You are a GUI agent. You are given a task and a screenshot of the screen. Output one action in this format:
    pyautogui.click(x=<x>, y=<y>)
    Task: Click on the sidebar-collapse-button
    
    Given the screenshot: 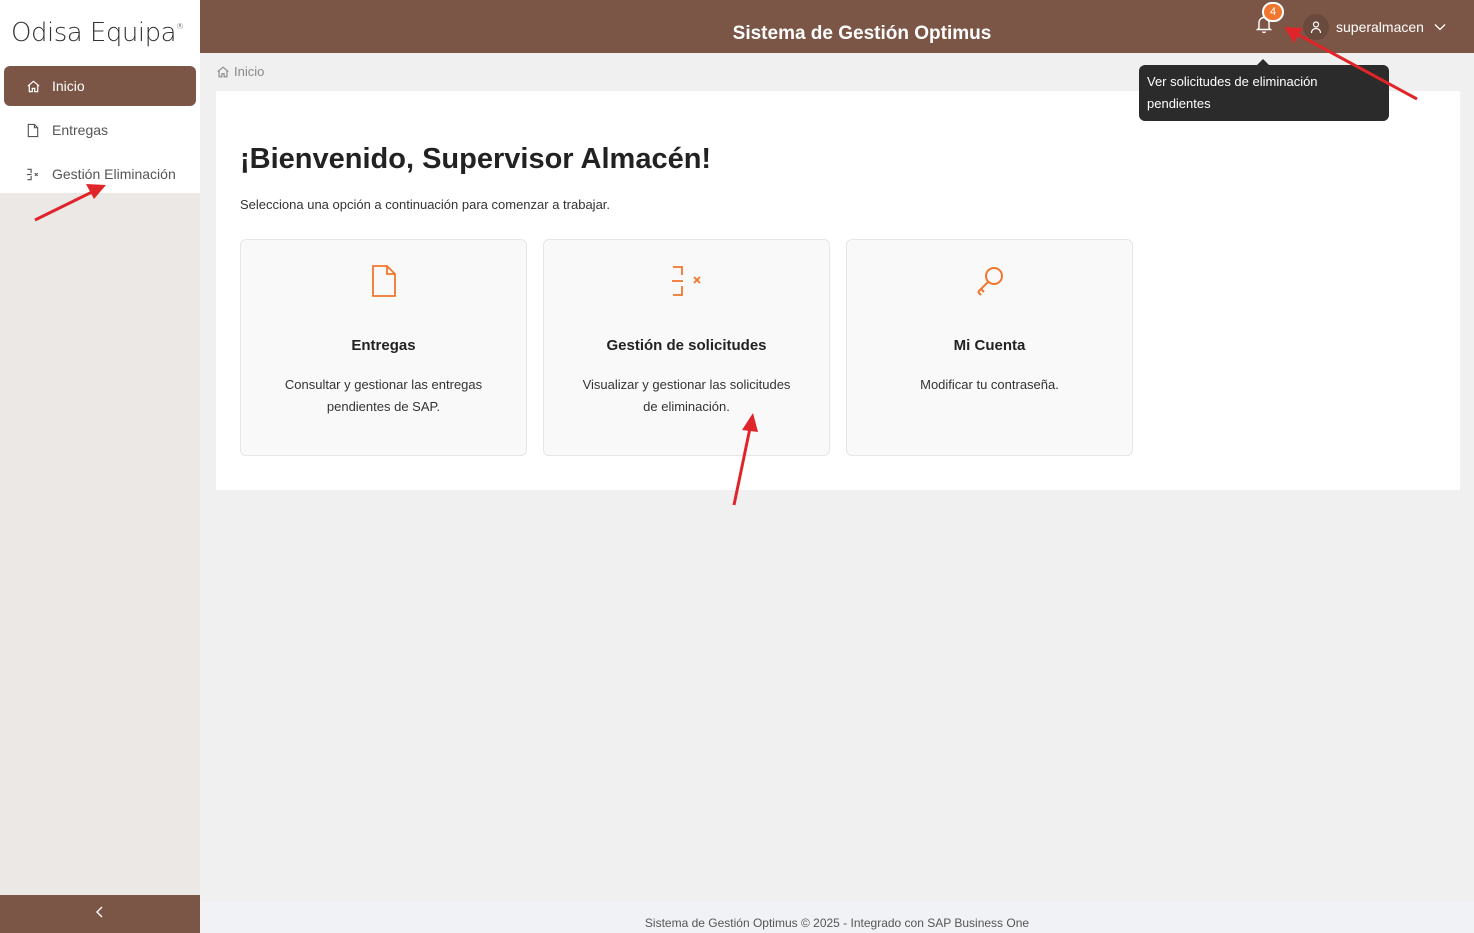 What is the action you would take?
    pyautogui.click(x=100, y=914)
    